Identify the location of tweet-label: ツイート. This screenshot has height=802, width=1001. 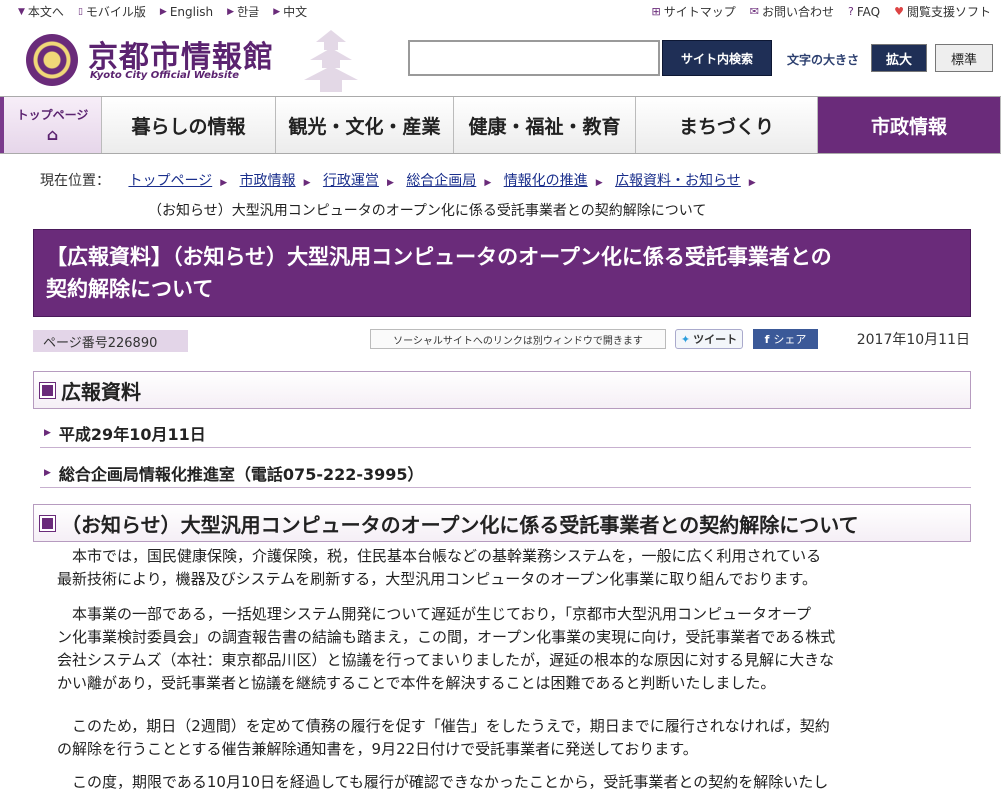
(715, 339).